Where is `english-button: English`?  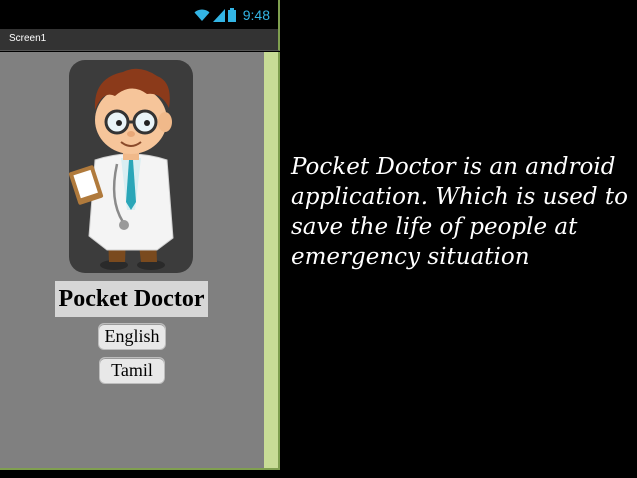 english-button: English is located at coordinates (132, 336).